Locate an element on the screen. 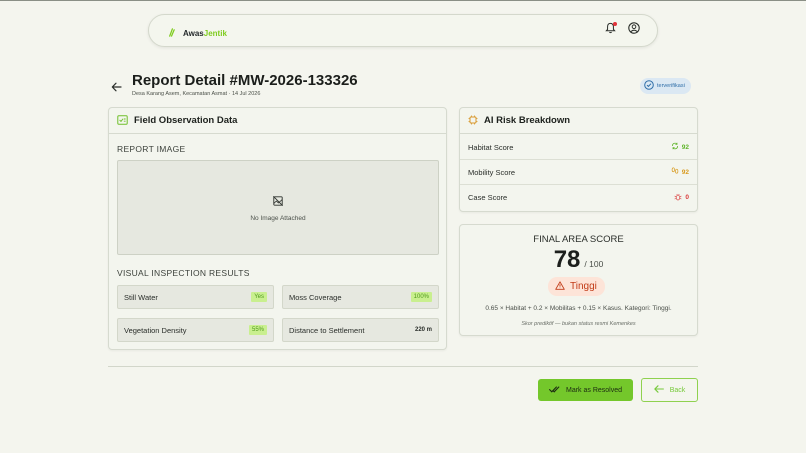 The width and height of the screenshot is (806, 453). divider is located at coordinates (403, 366).